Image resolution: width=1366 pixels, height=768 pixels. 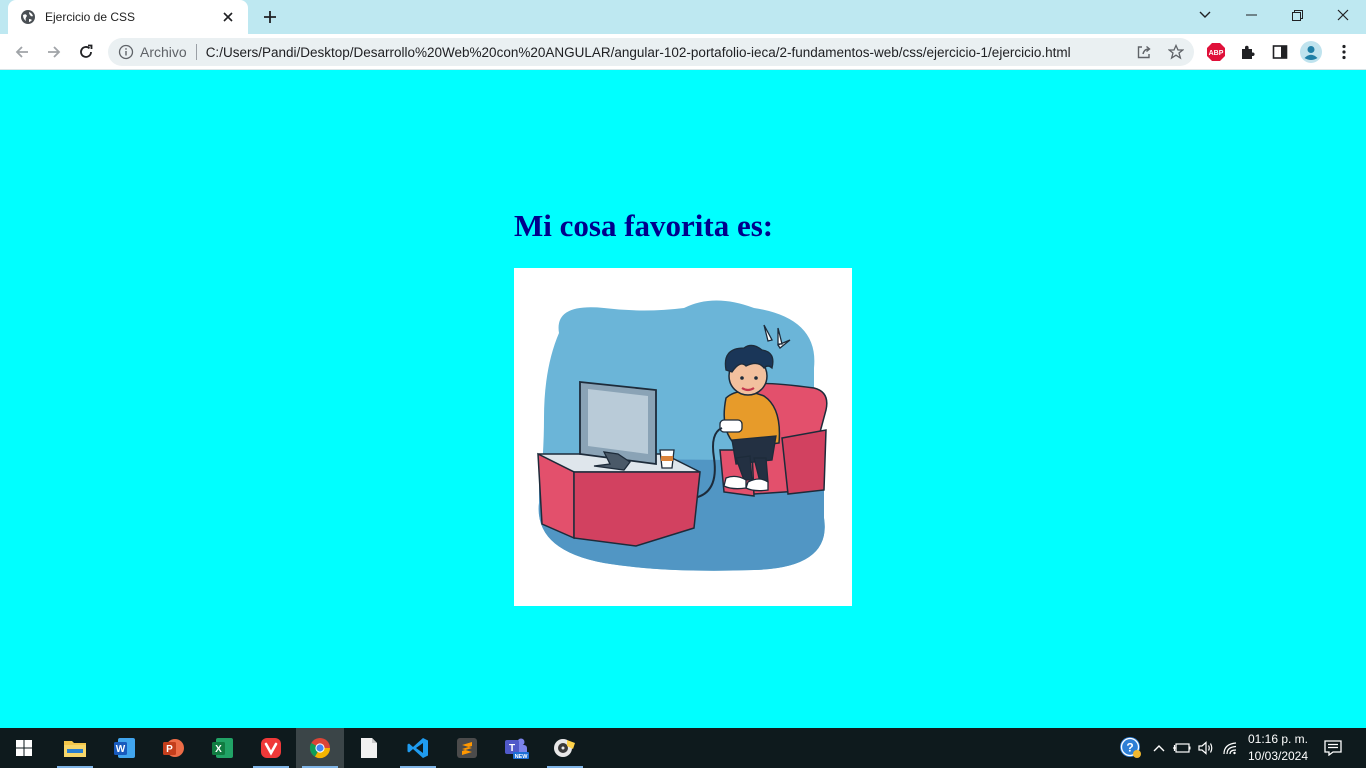 What do you see at coordinates (467, 748) in the screenshot?
I see `sublime-text-icon` at bounding box center [467, 748].